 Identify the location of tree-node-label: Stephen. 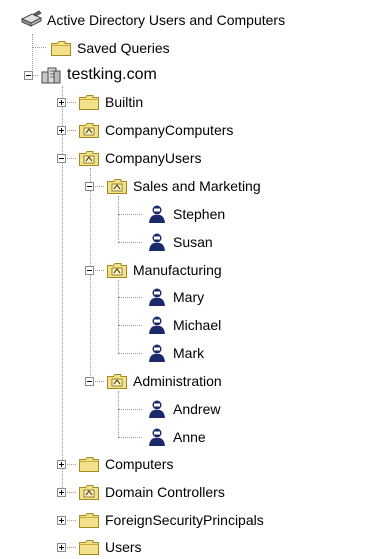
(199, 214).